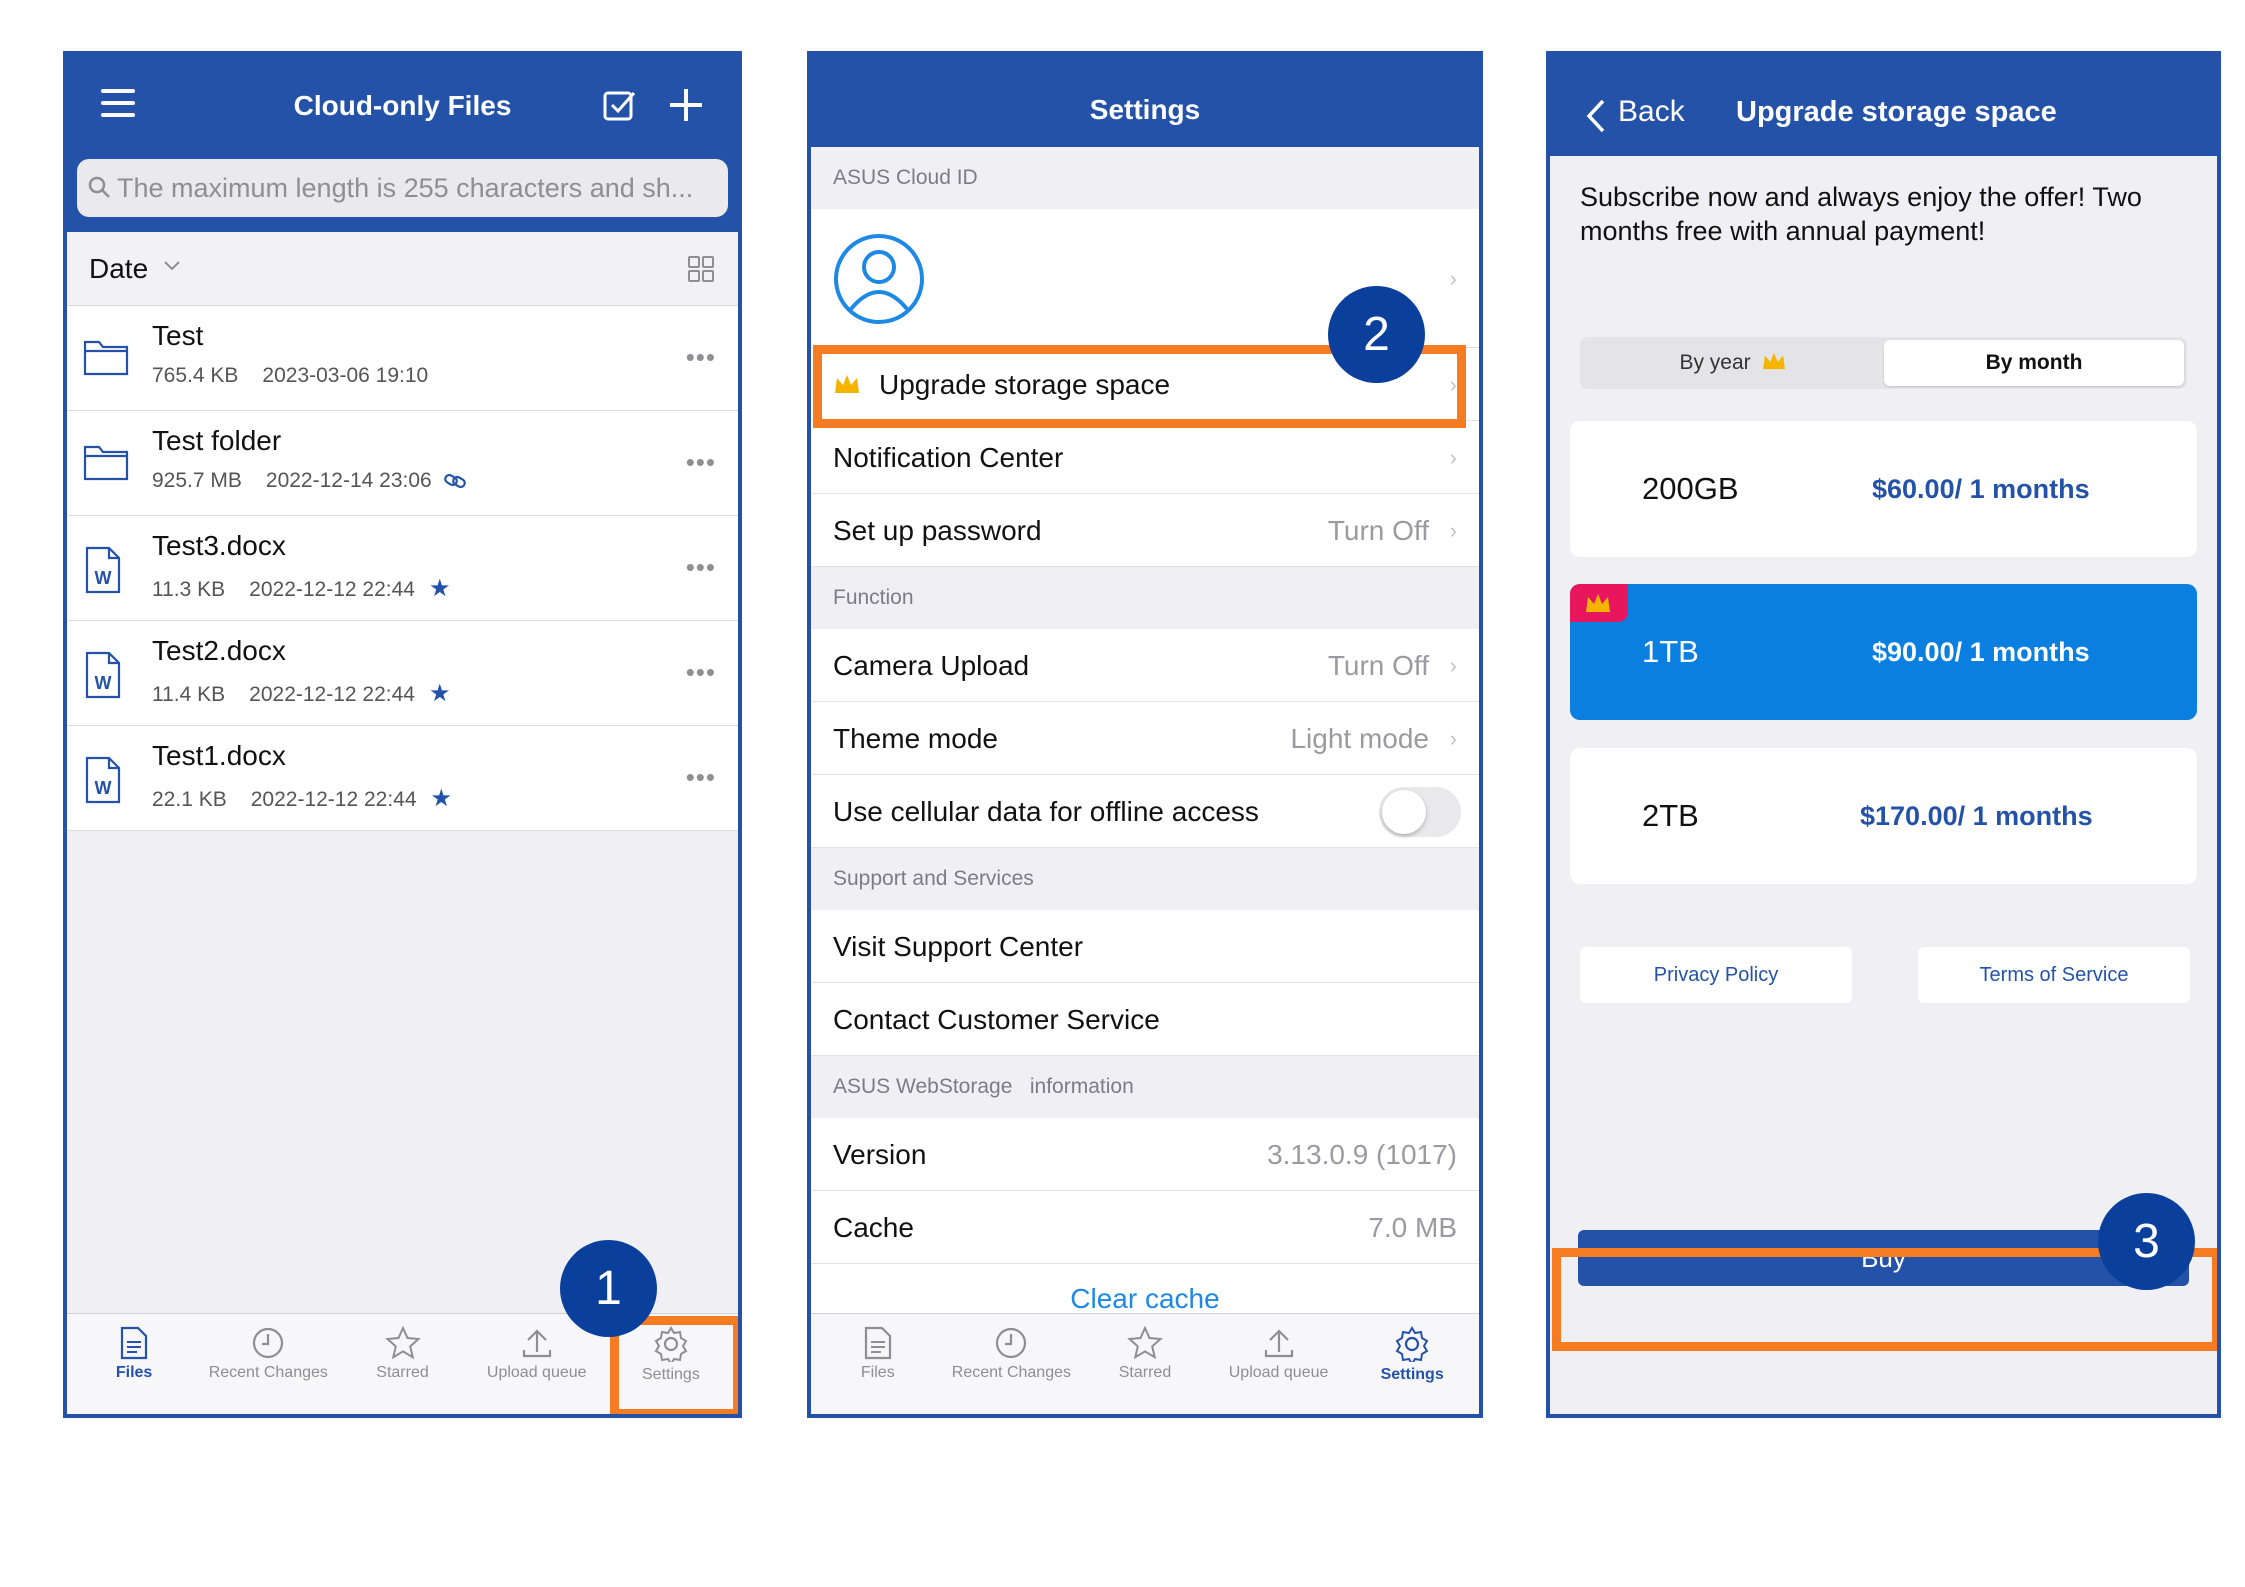 The height and width of the screenshot is (1587, 2245). I want to click on theme-mode-row: Theme mode Light mode ›, so click(1145, 738).